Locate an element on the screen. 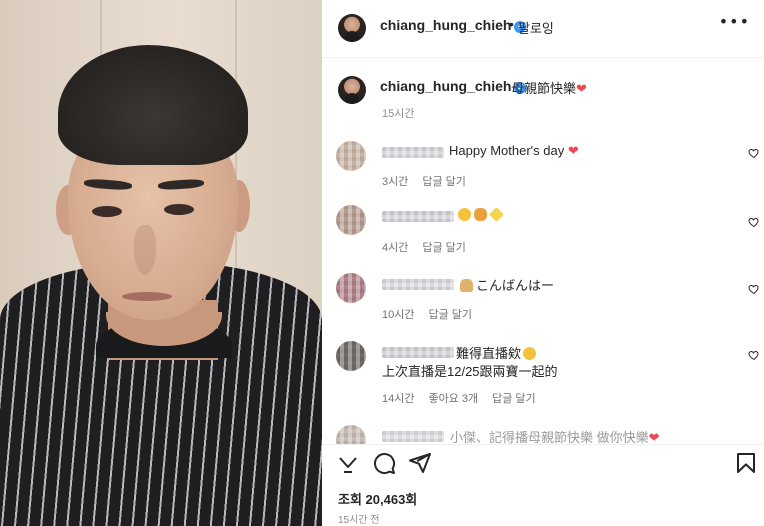  comment-meta: 10시간 답글 달기 is located at coordinates (434, 314).